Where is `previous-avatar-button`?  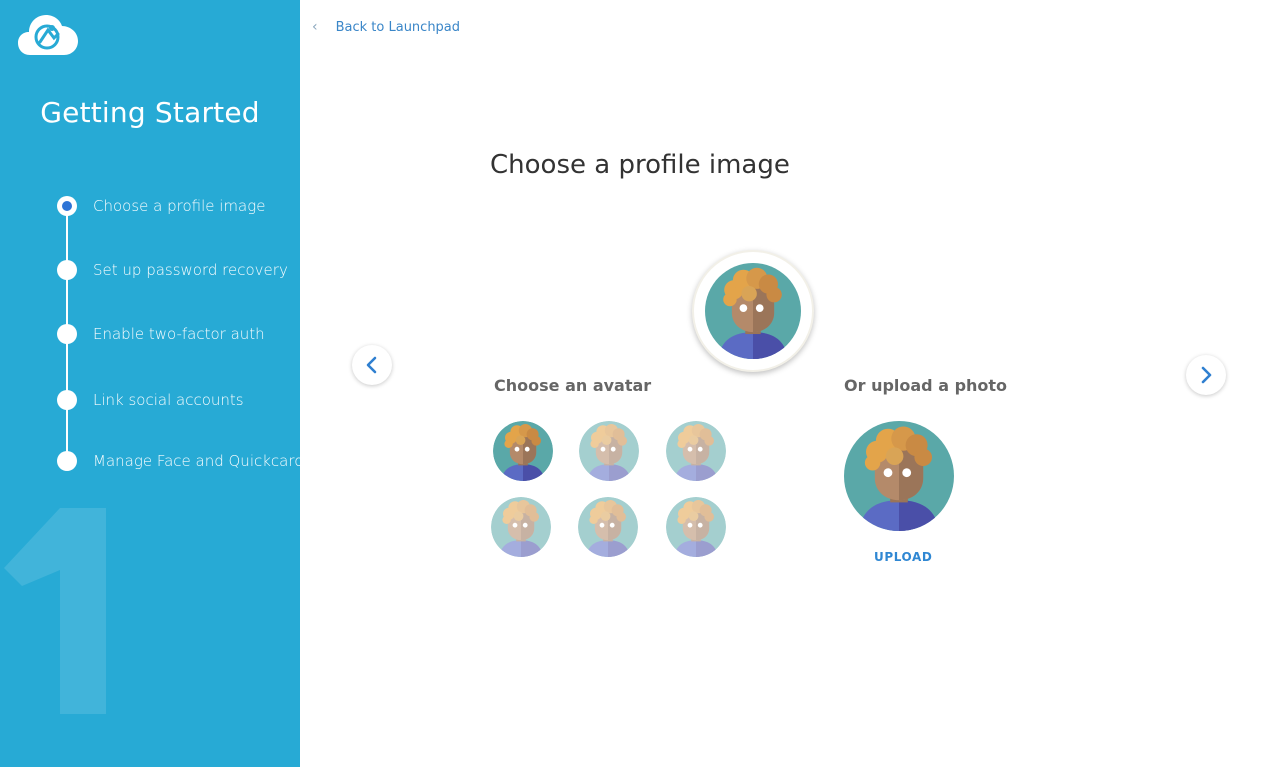 previous-avatar-button is located at coordinates (372, 365).